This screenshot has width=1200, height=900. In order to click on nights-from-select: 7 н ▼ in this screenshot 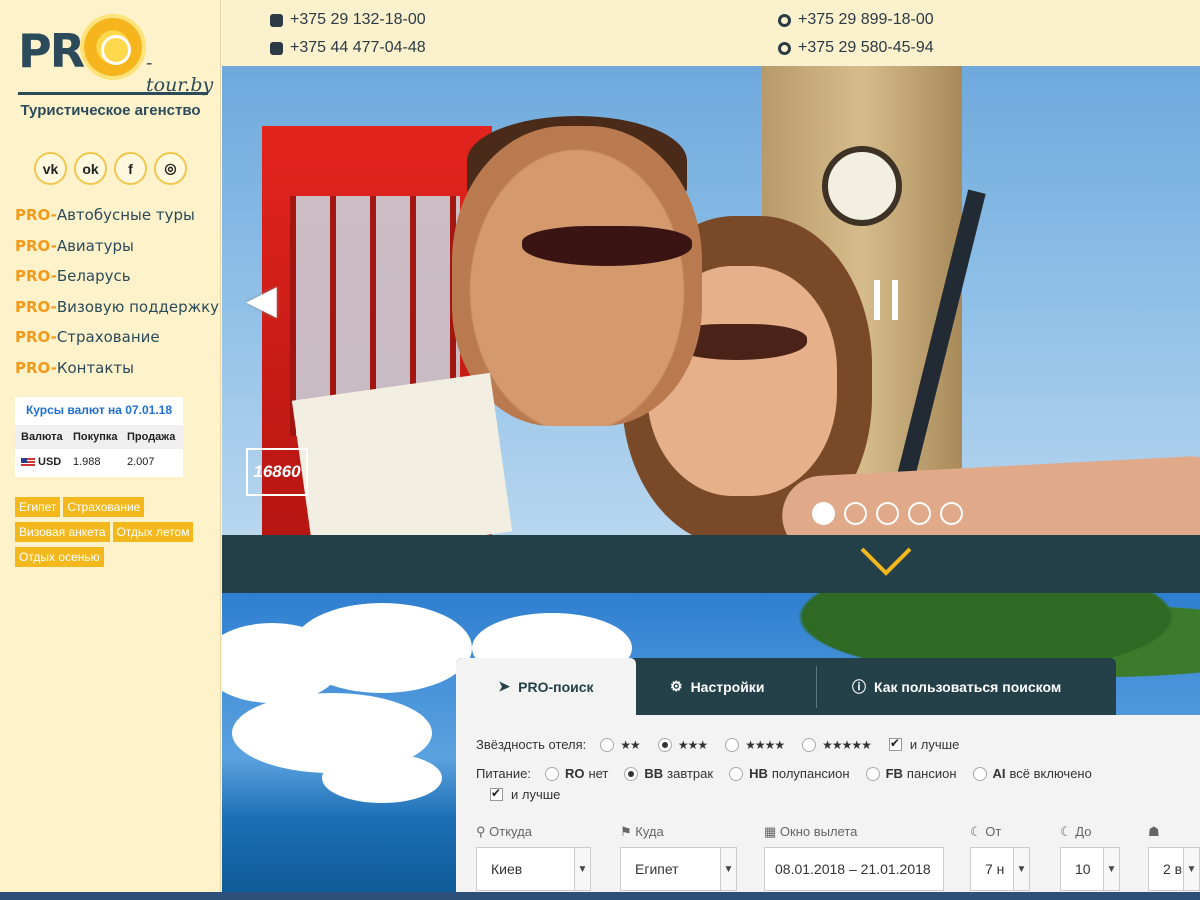, I will do `click(1000, 869)`.